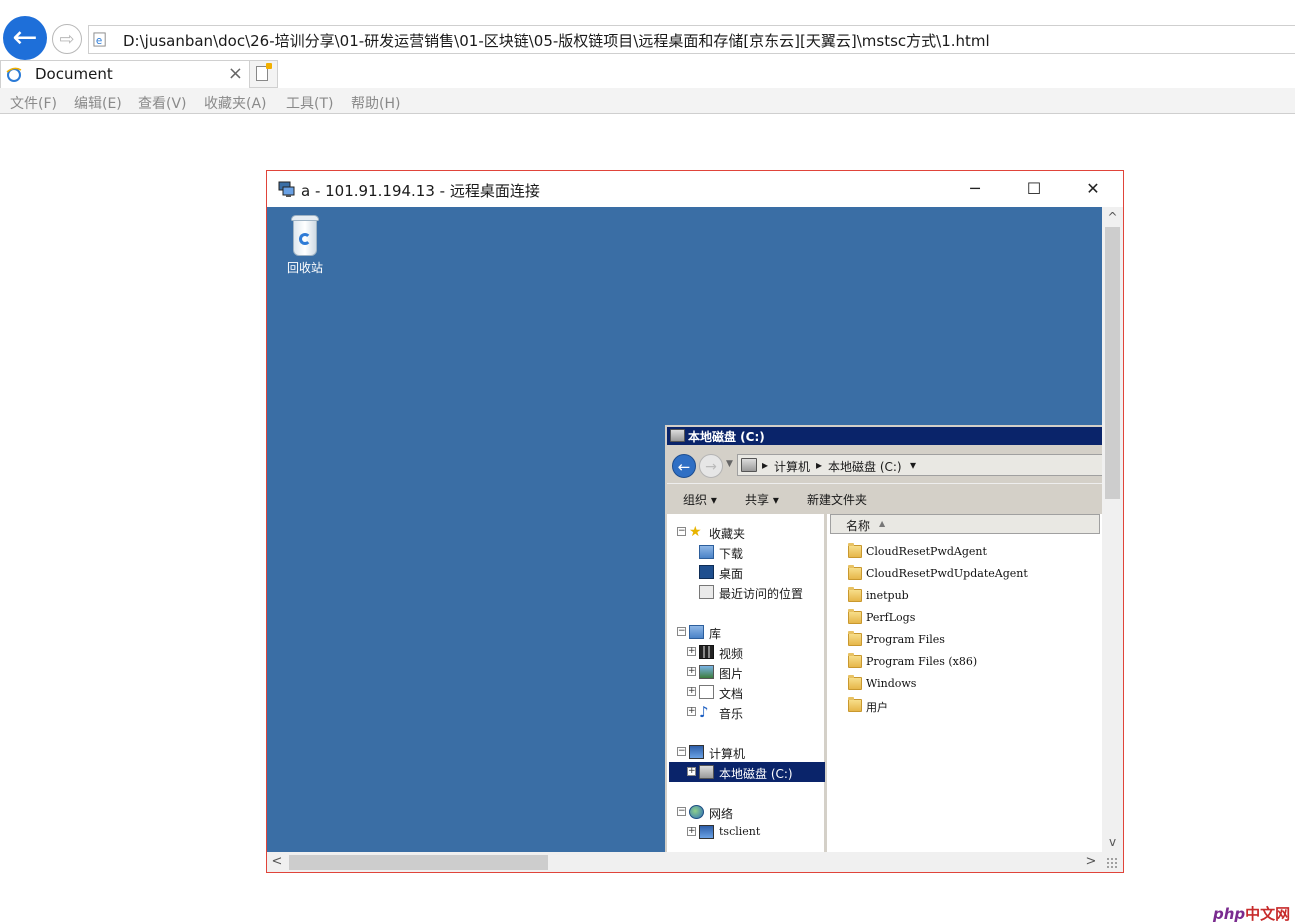 Image resolution: width=1295 pixels, height=924 pixels. What do you see at coordinates (264, 74) in the screenshot?
I see `new-tab-button` at bounding box center [264, 74].